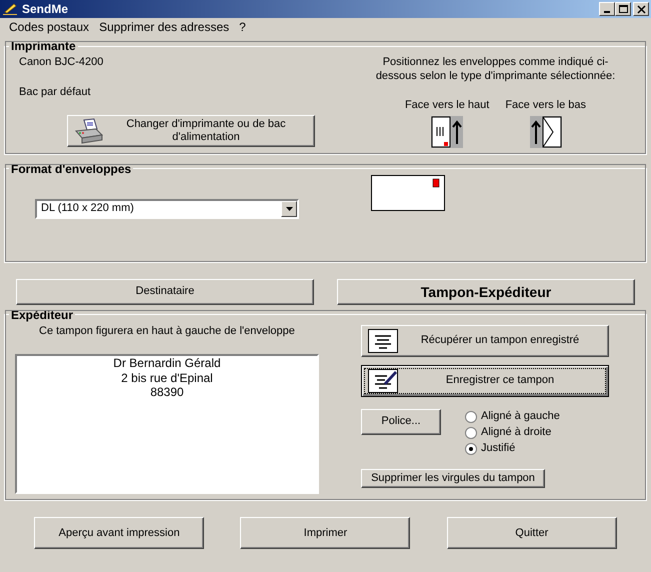 Image resolution: width=651 pixels, height=572 pixels. I want to click on alignment-radio: Aligné à gauche, so click(512, 416).